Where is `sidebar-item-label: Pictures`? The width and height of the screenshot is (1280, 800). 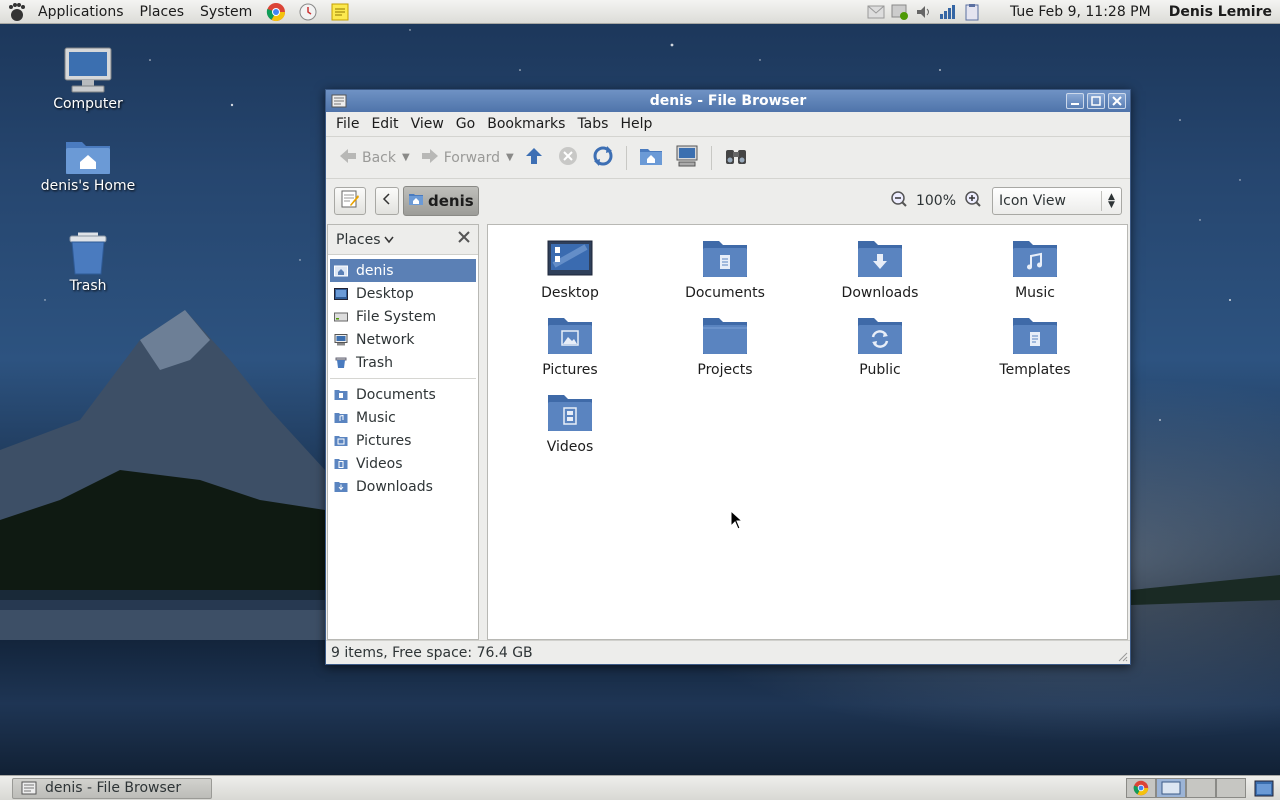
sidebar-item-label: Pictures is located at coordinates (384, 440).